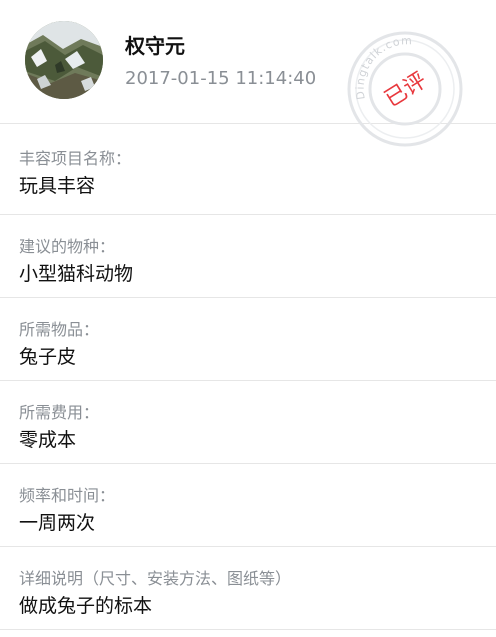 This screenshot has height=637, width=496. I want to click on field-suggested-species: 建议的物种： 小型猫科动物, so click(248, 256).